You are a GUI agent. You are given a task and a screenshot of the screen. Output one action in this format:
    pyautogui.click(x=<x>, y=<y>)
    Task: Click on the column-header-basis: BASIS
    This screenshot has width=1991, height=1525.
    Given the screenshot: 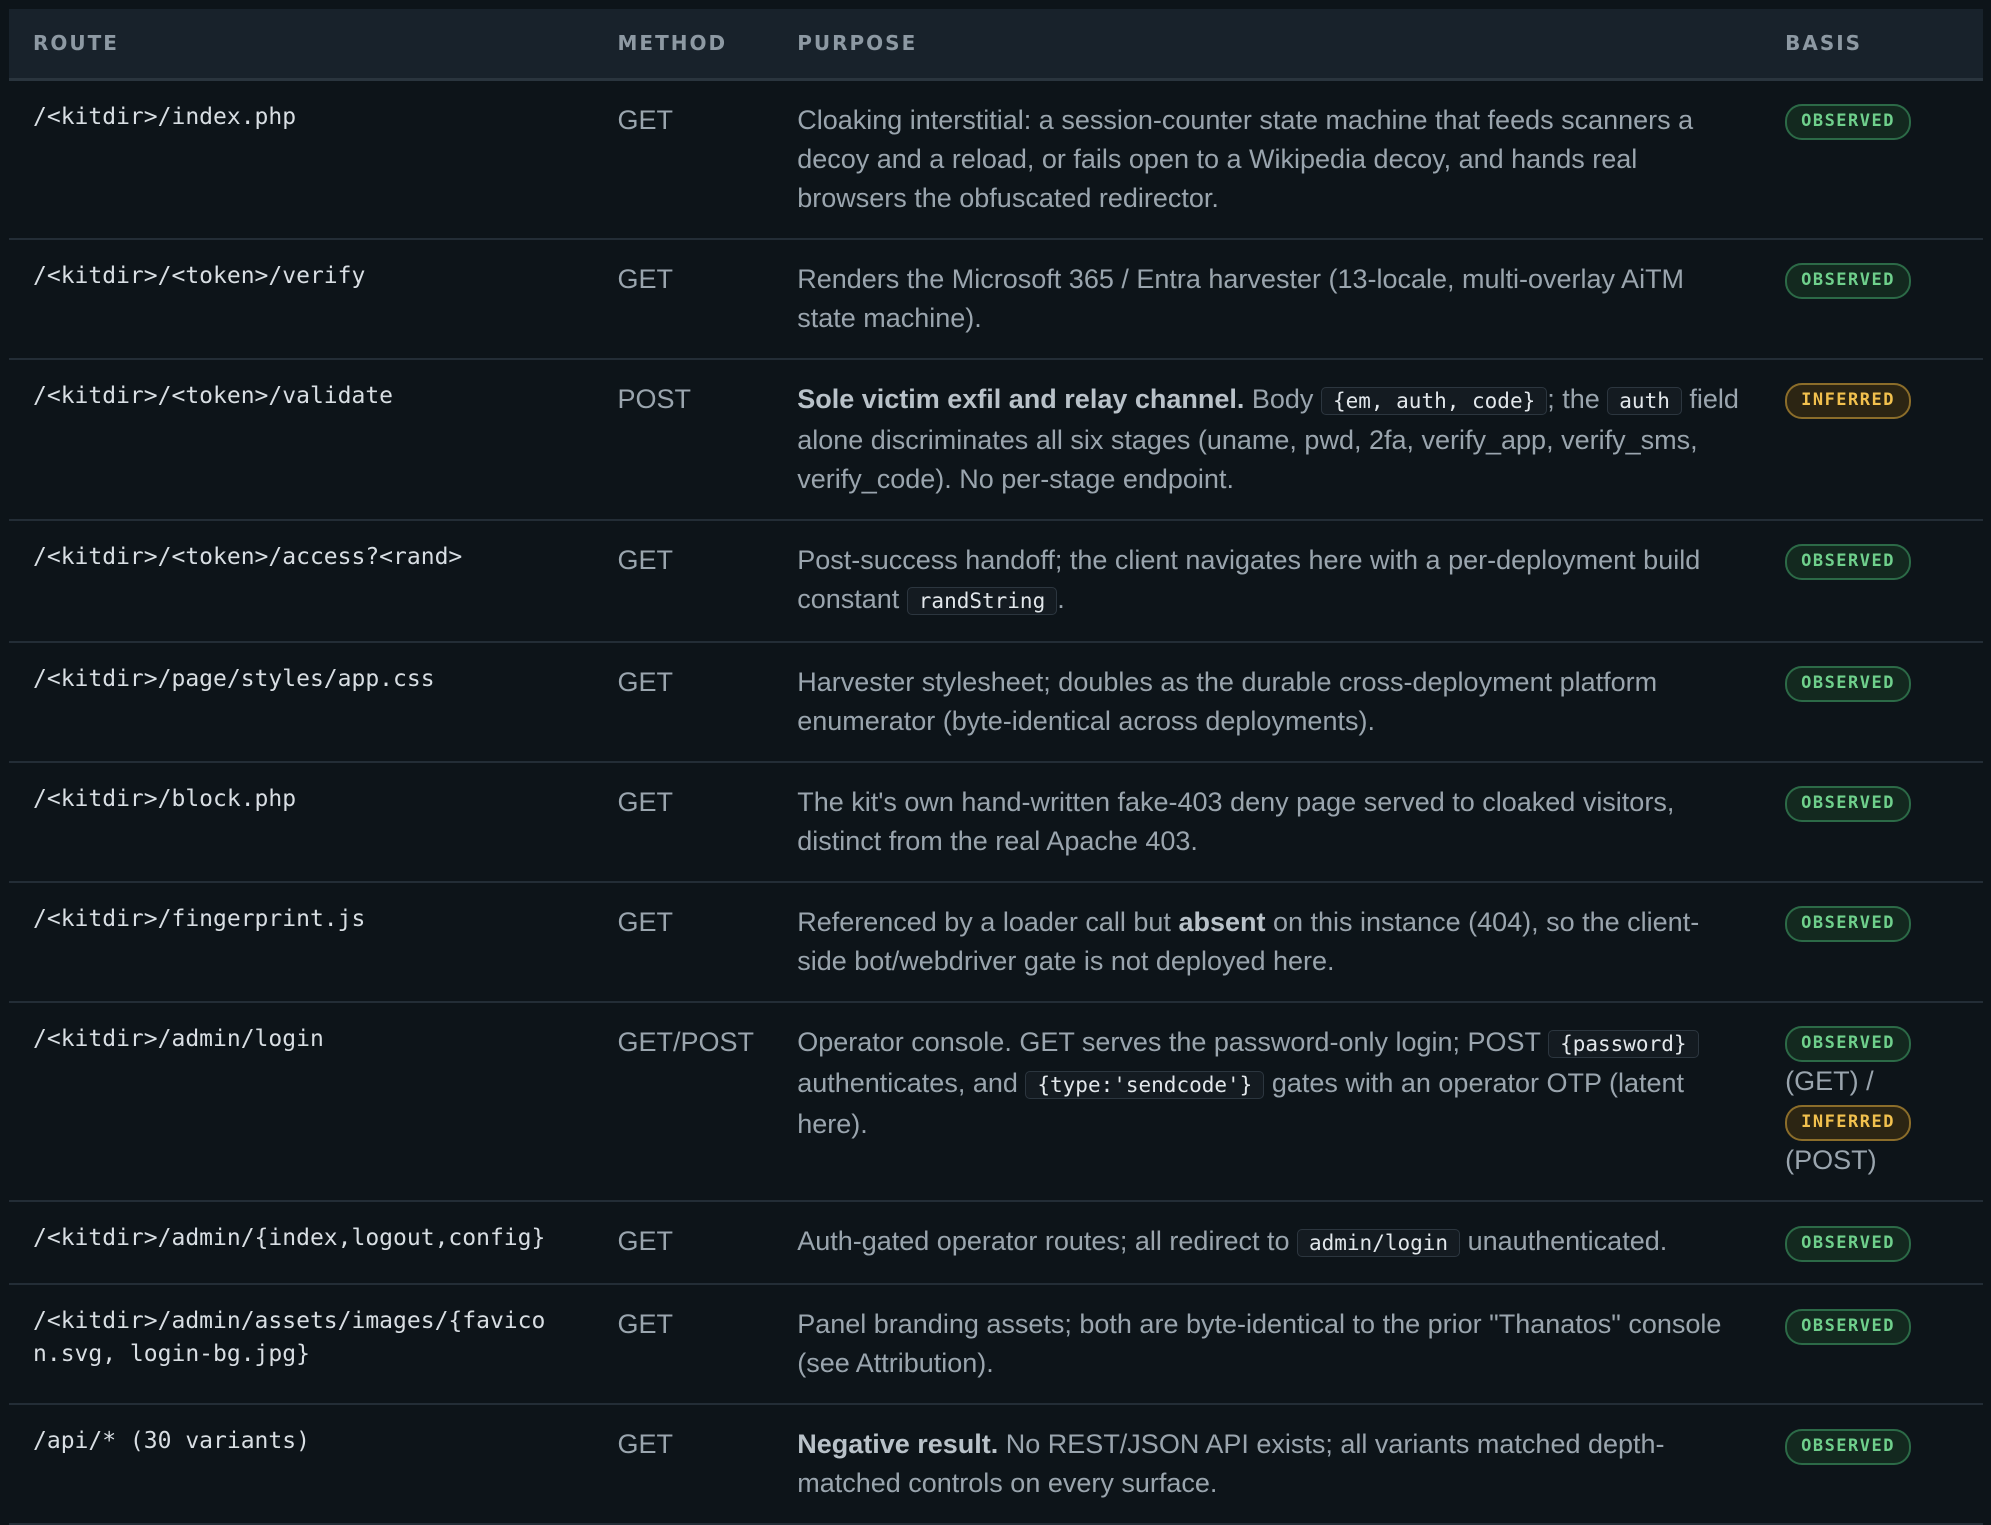 What is the action you would take?
    pyautogui.click(x=1824, y=43)
    